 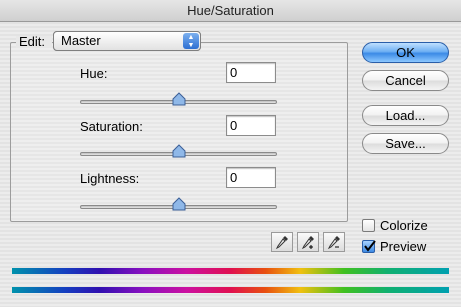 What do you see at coordinates (230, 11) in the screenshot?
I see `window-title: Hue/Saturation` at bounding box center [230, 11].